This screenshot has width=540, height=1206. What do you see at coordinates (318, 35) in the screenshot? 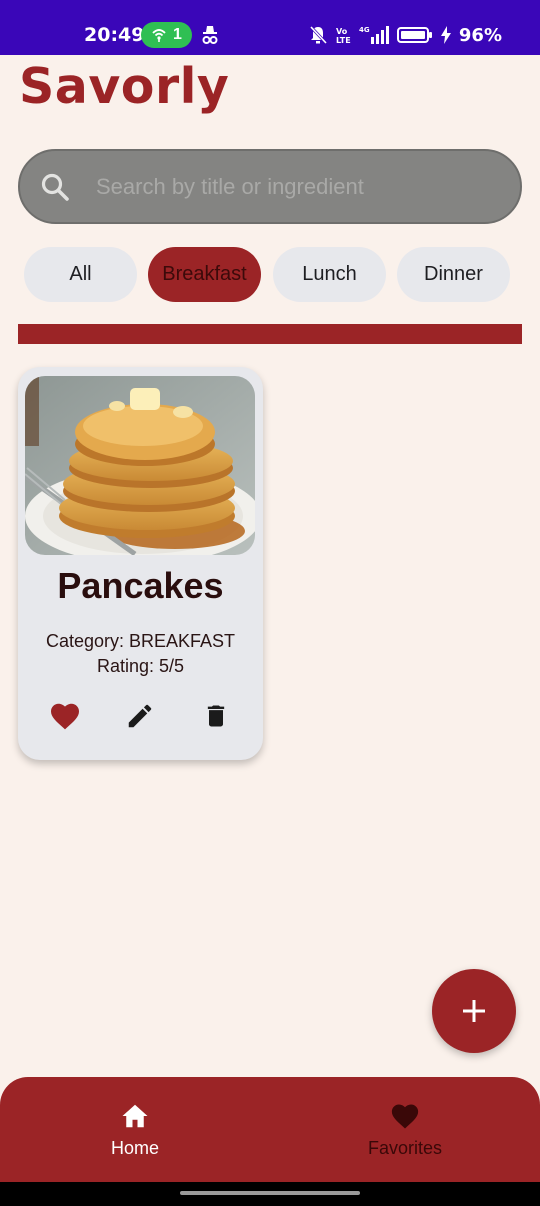
I see `mute-notification-icon` at bounding box center [318, 35].